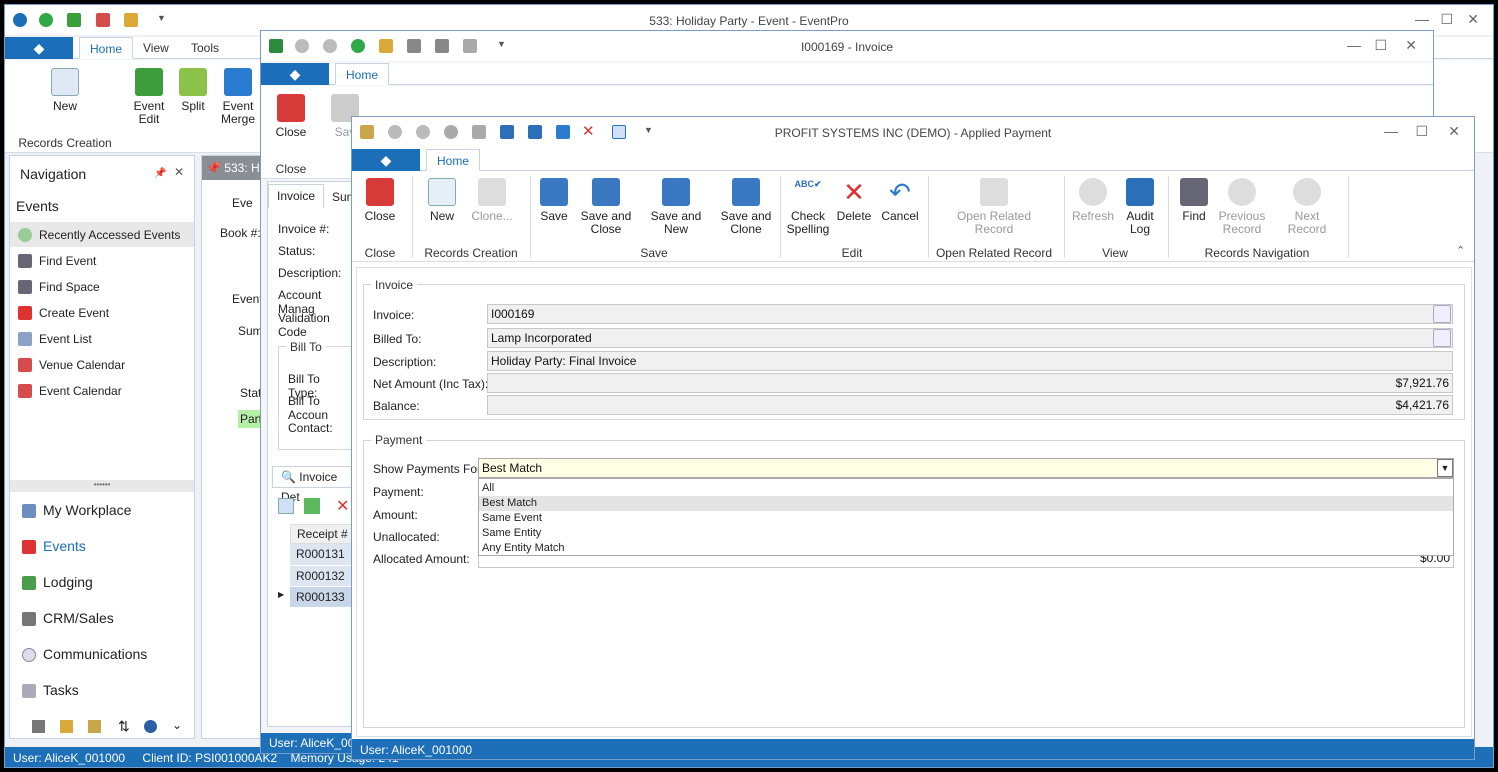  I want to click on chevron-down-icon: ▼, so click(1445, 468).